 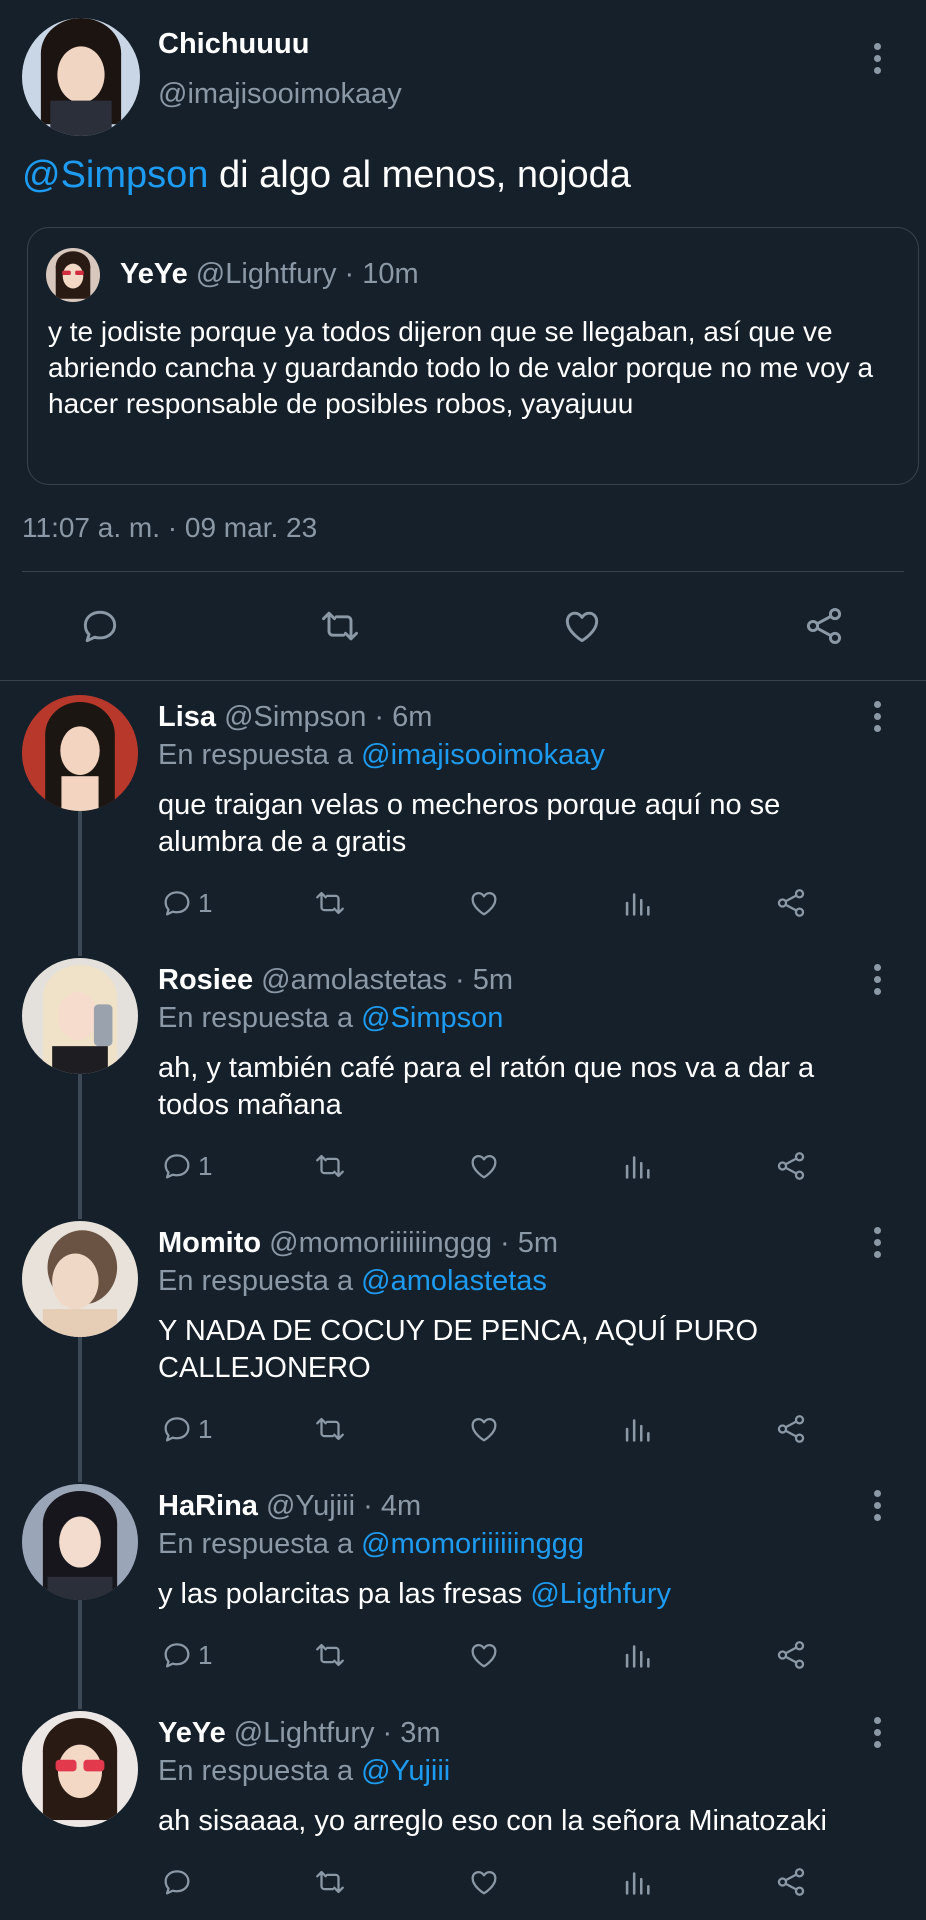 I want to click on reply-button, so click(x=179, y=1882).